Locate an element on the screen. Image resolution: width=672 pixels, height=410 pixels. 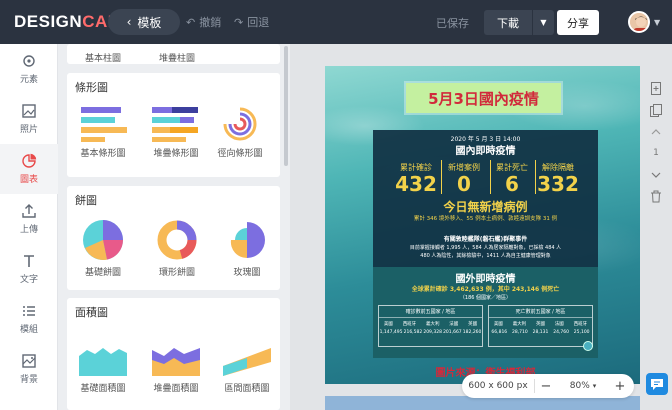
cluster-title: 有關敦睦艦隊(磐石艦)群聚事件 is located at coordinates (485, 239).